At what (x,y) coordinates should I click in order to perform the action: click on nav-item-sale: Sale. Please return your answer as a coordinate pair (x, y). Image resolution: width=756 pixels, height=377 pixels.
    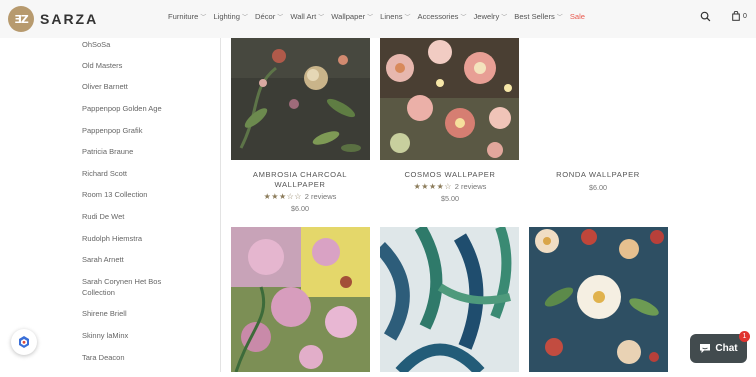
    Looking at the image, I should click on (577, 16).